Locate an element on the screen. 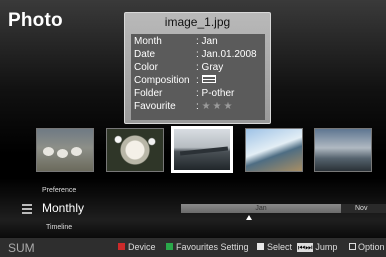 The image size is (386, 257). info-key: Favourite is located at coordinates (155, 106).